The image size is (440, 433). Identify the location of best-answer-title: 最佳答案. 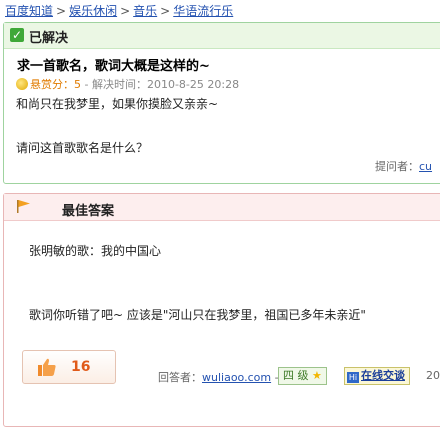
(88, 211).